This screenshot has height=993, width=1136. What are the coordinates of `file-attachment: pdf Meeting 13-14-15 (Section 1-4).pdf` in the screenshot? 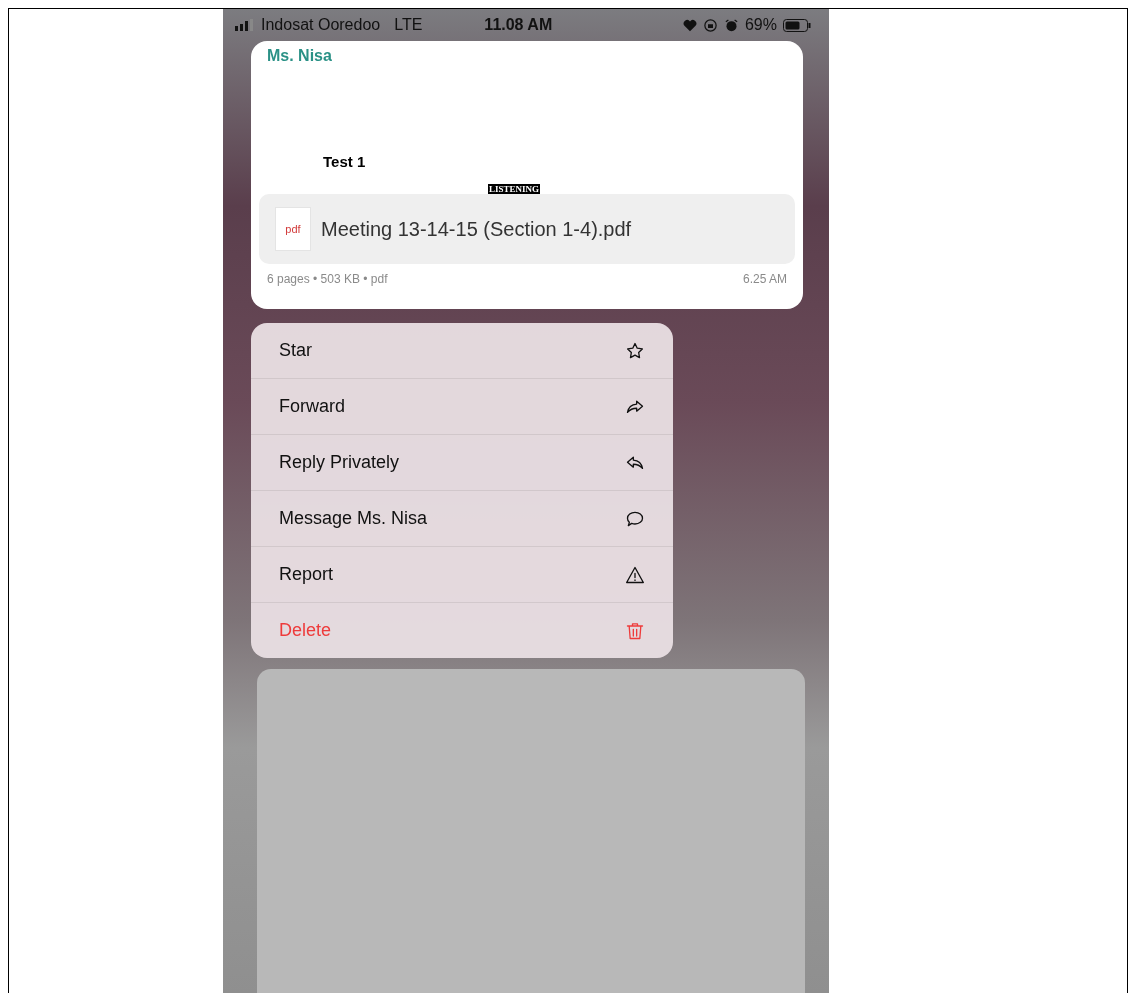 It's located at (527, 229).